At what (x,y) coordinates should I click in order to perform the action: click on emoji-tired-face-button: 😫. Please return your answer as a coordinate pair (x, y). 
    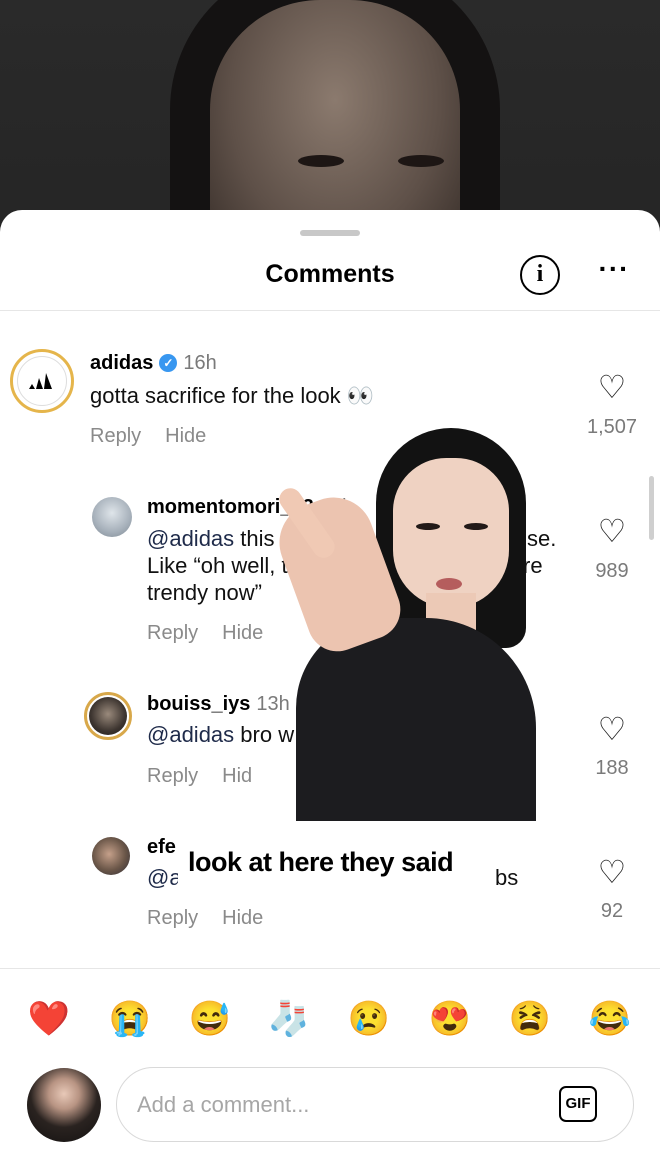
    Looking at the image, I should click on (530, 1019).